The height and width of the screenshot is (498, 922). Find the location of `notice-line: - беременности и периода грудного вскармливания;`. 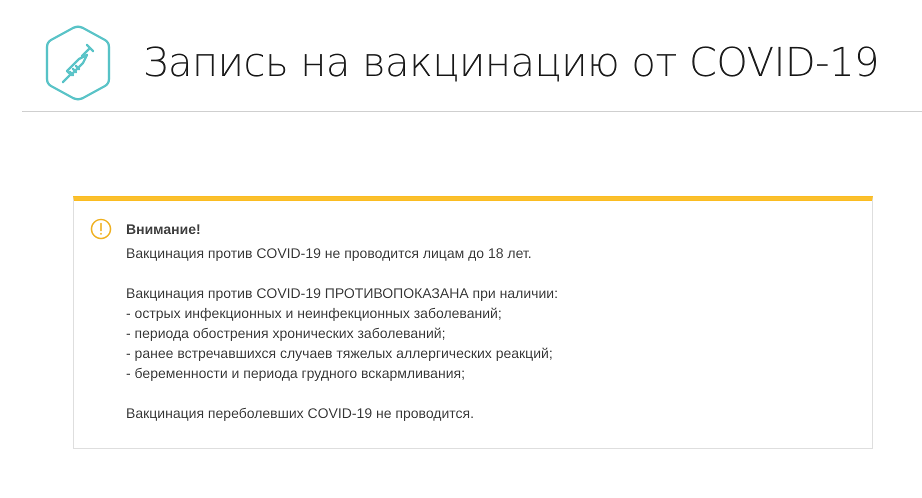

notice-line: - беременности и периода грудного вскармливания; is located at coordinates (296, 373).